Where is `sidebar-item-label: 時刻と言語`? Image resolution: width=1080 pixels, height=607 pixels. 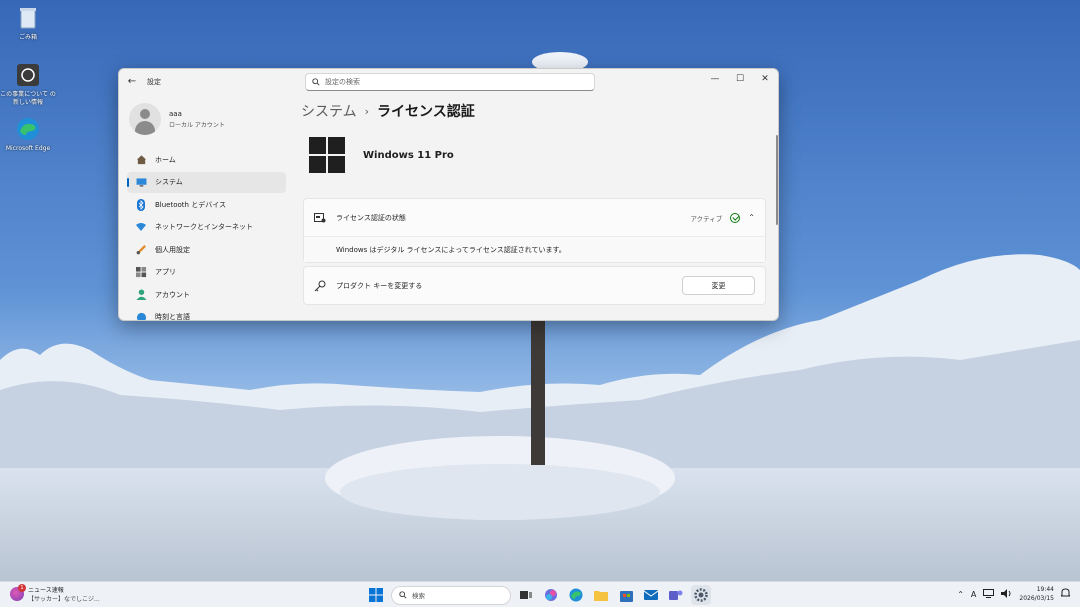 sidebar-item-label: 時刻と言語 is located at coordinates (172, 317).